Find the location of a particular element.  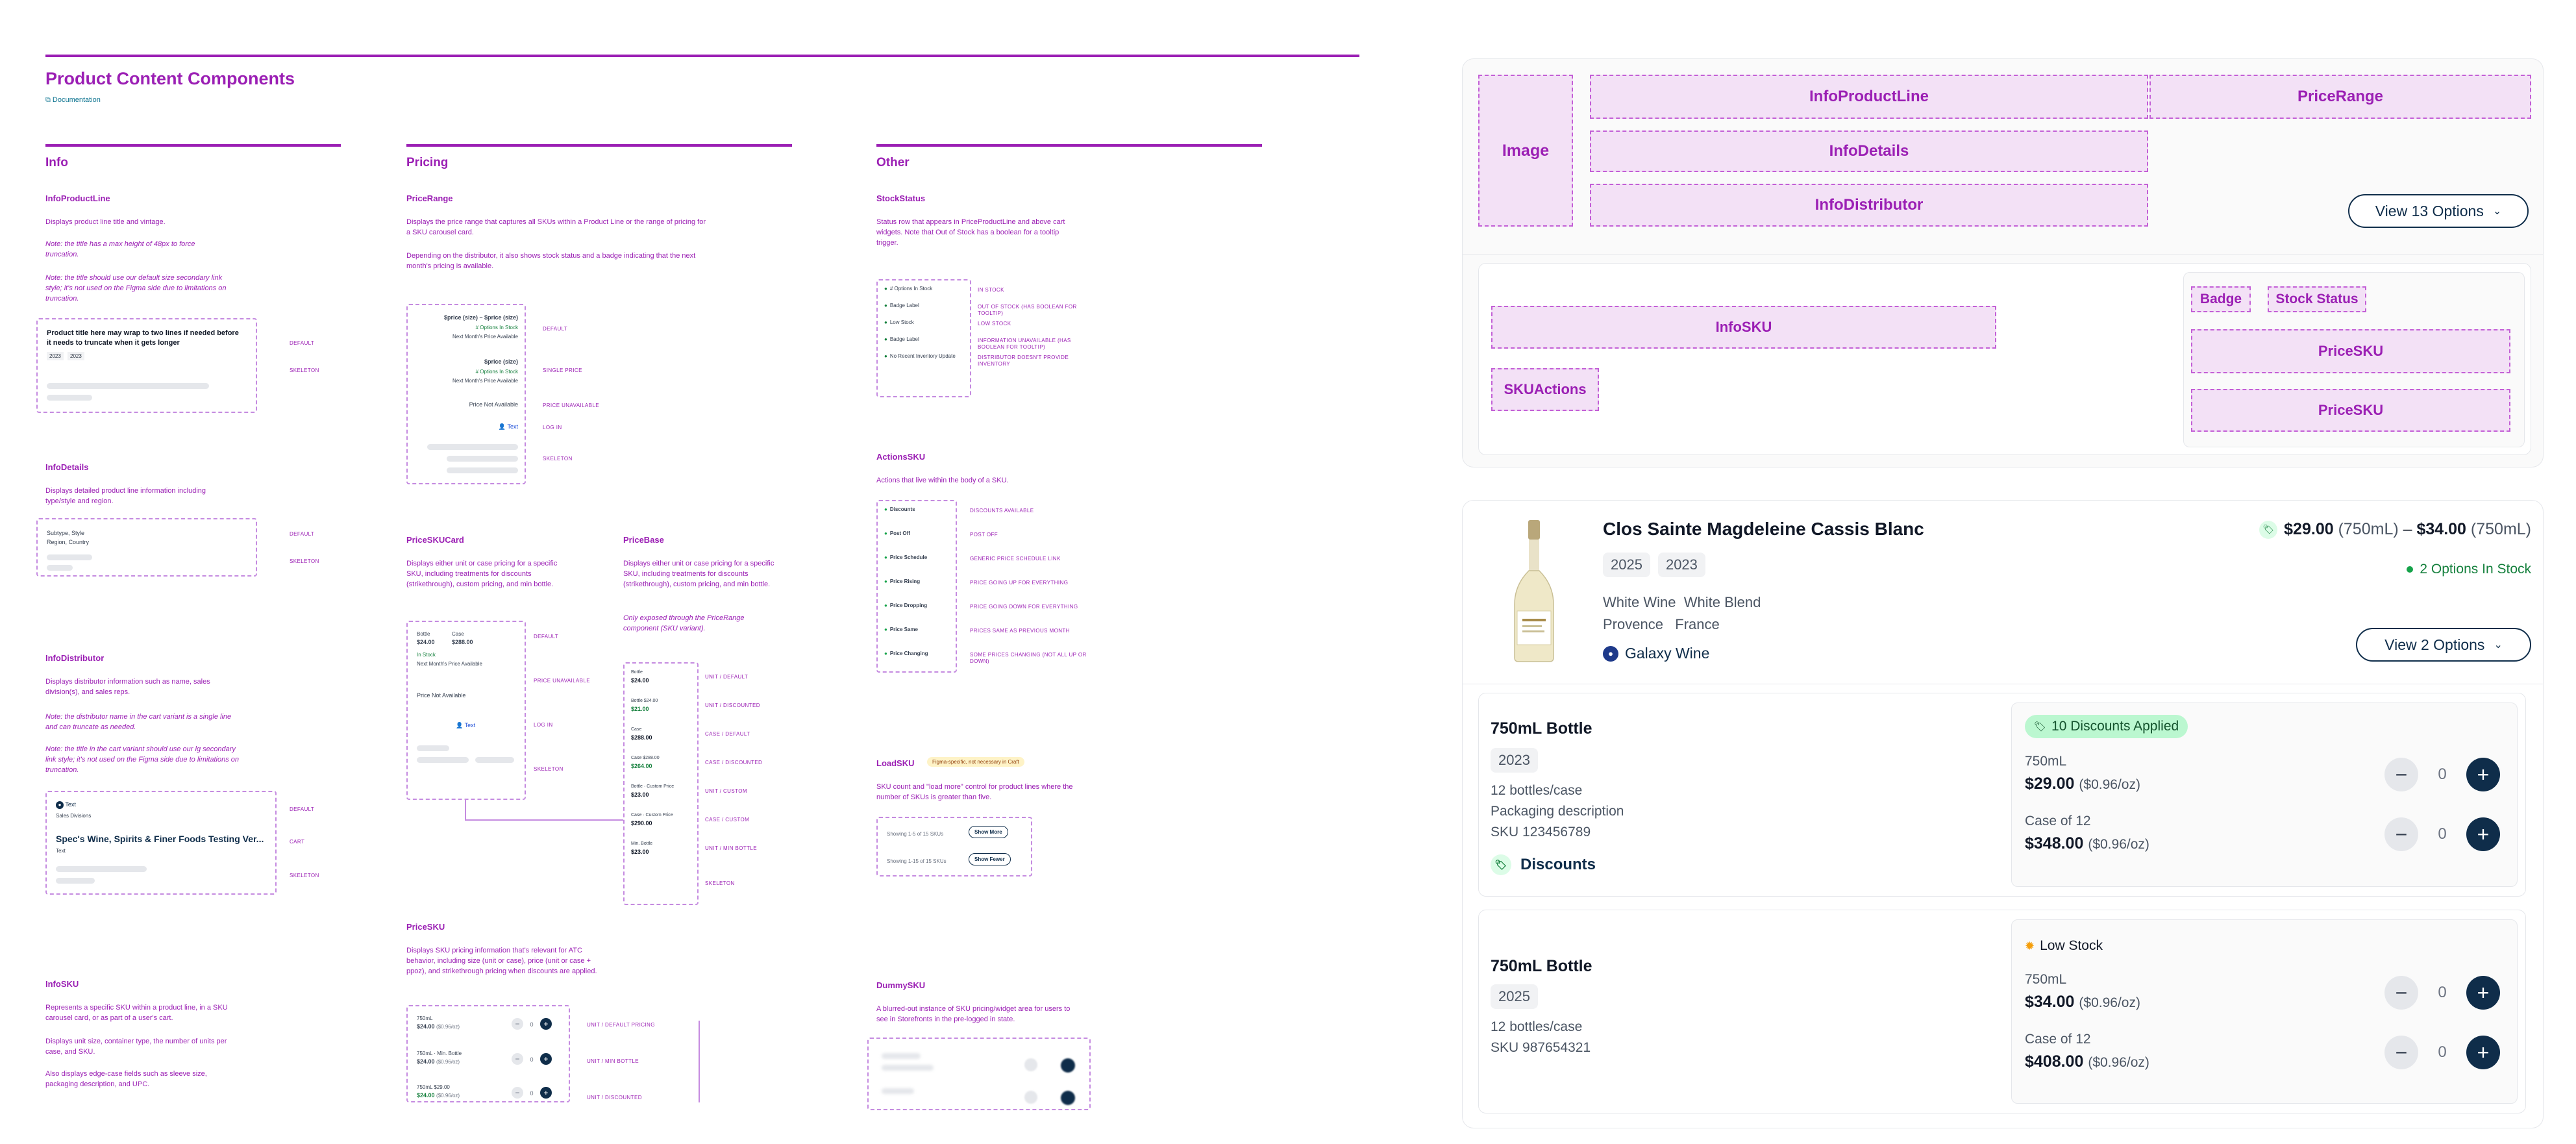

sku-action-label: PRICES SAME AS PREVIOUS MONTH is located at coordinates (1020, 631).